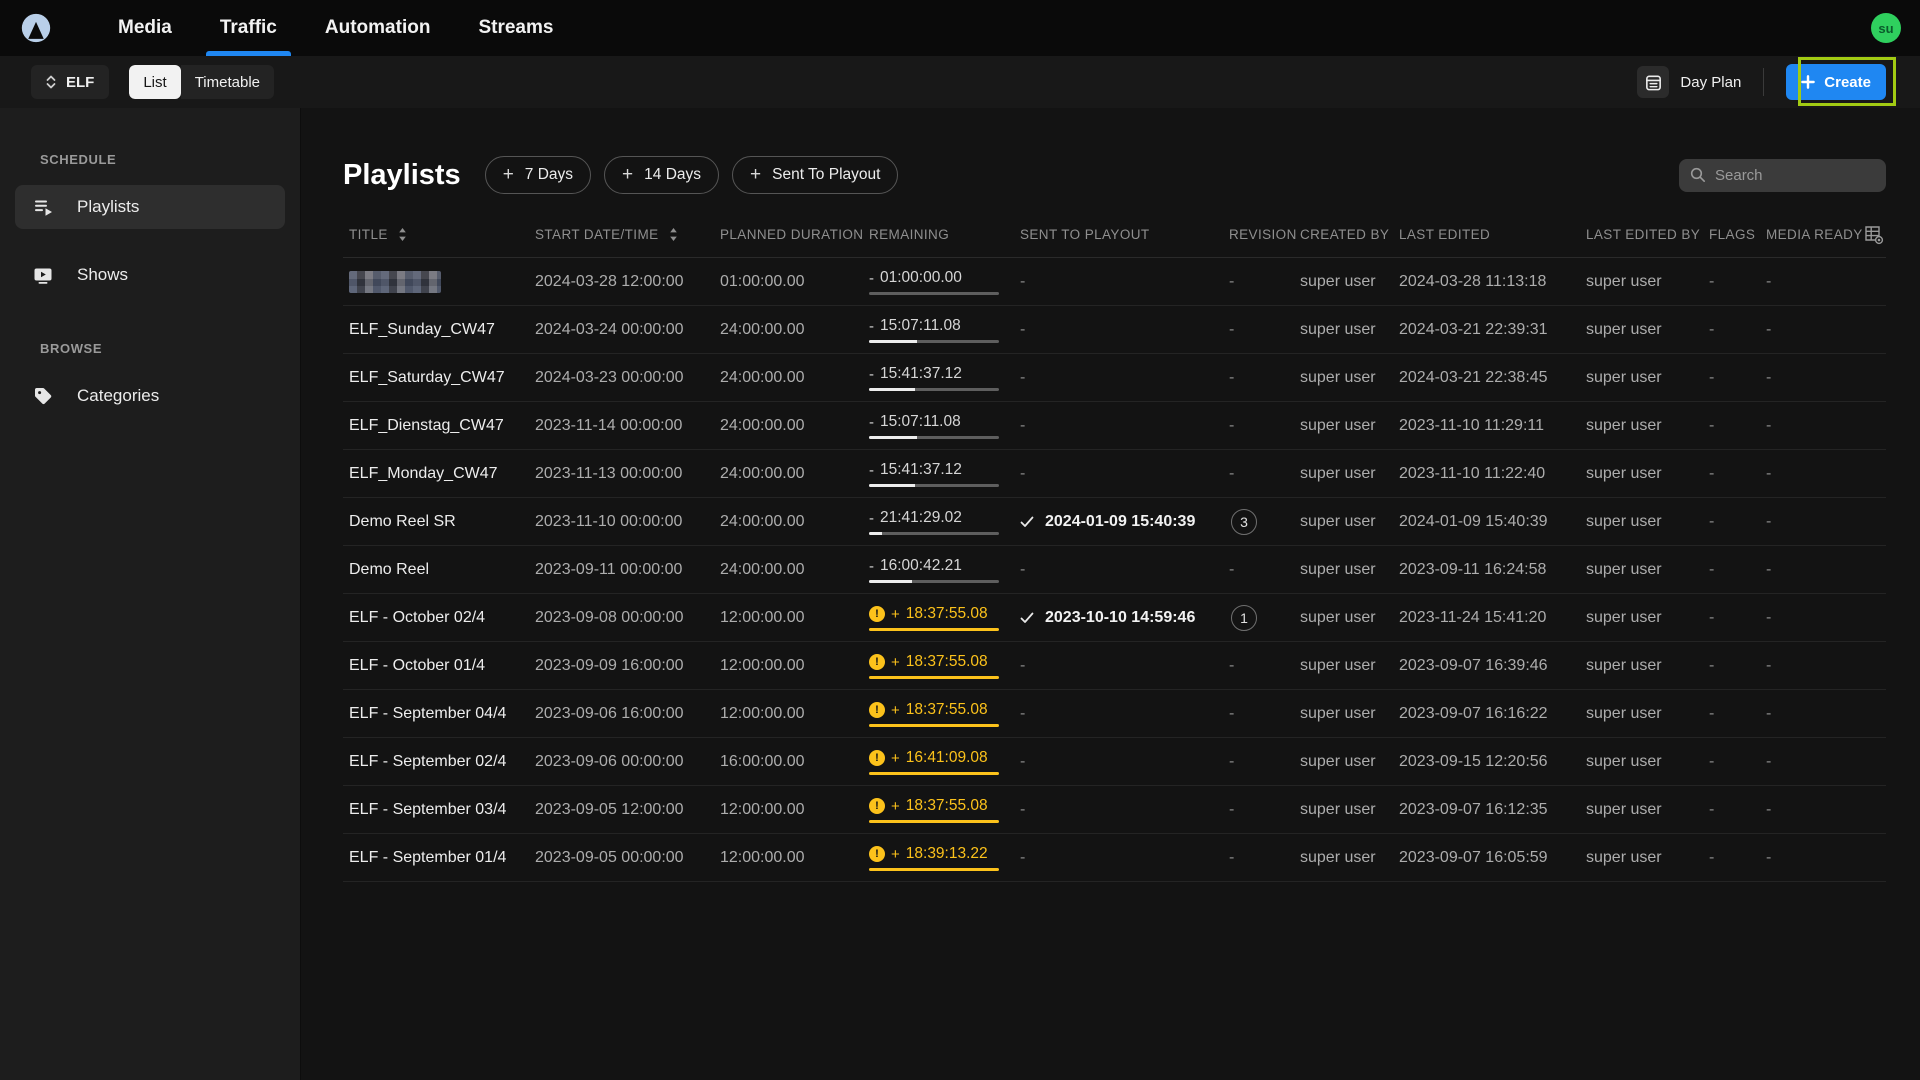 The height and width of the screenshot is (1080, 1920). I want to click on start-date-time: 2024-03-23 00:00:00, so click(609, 377).